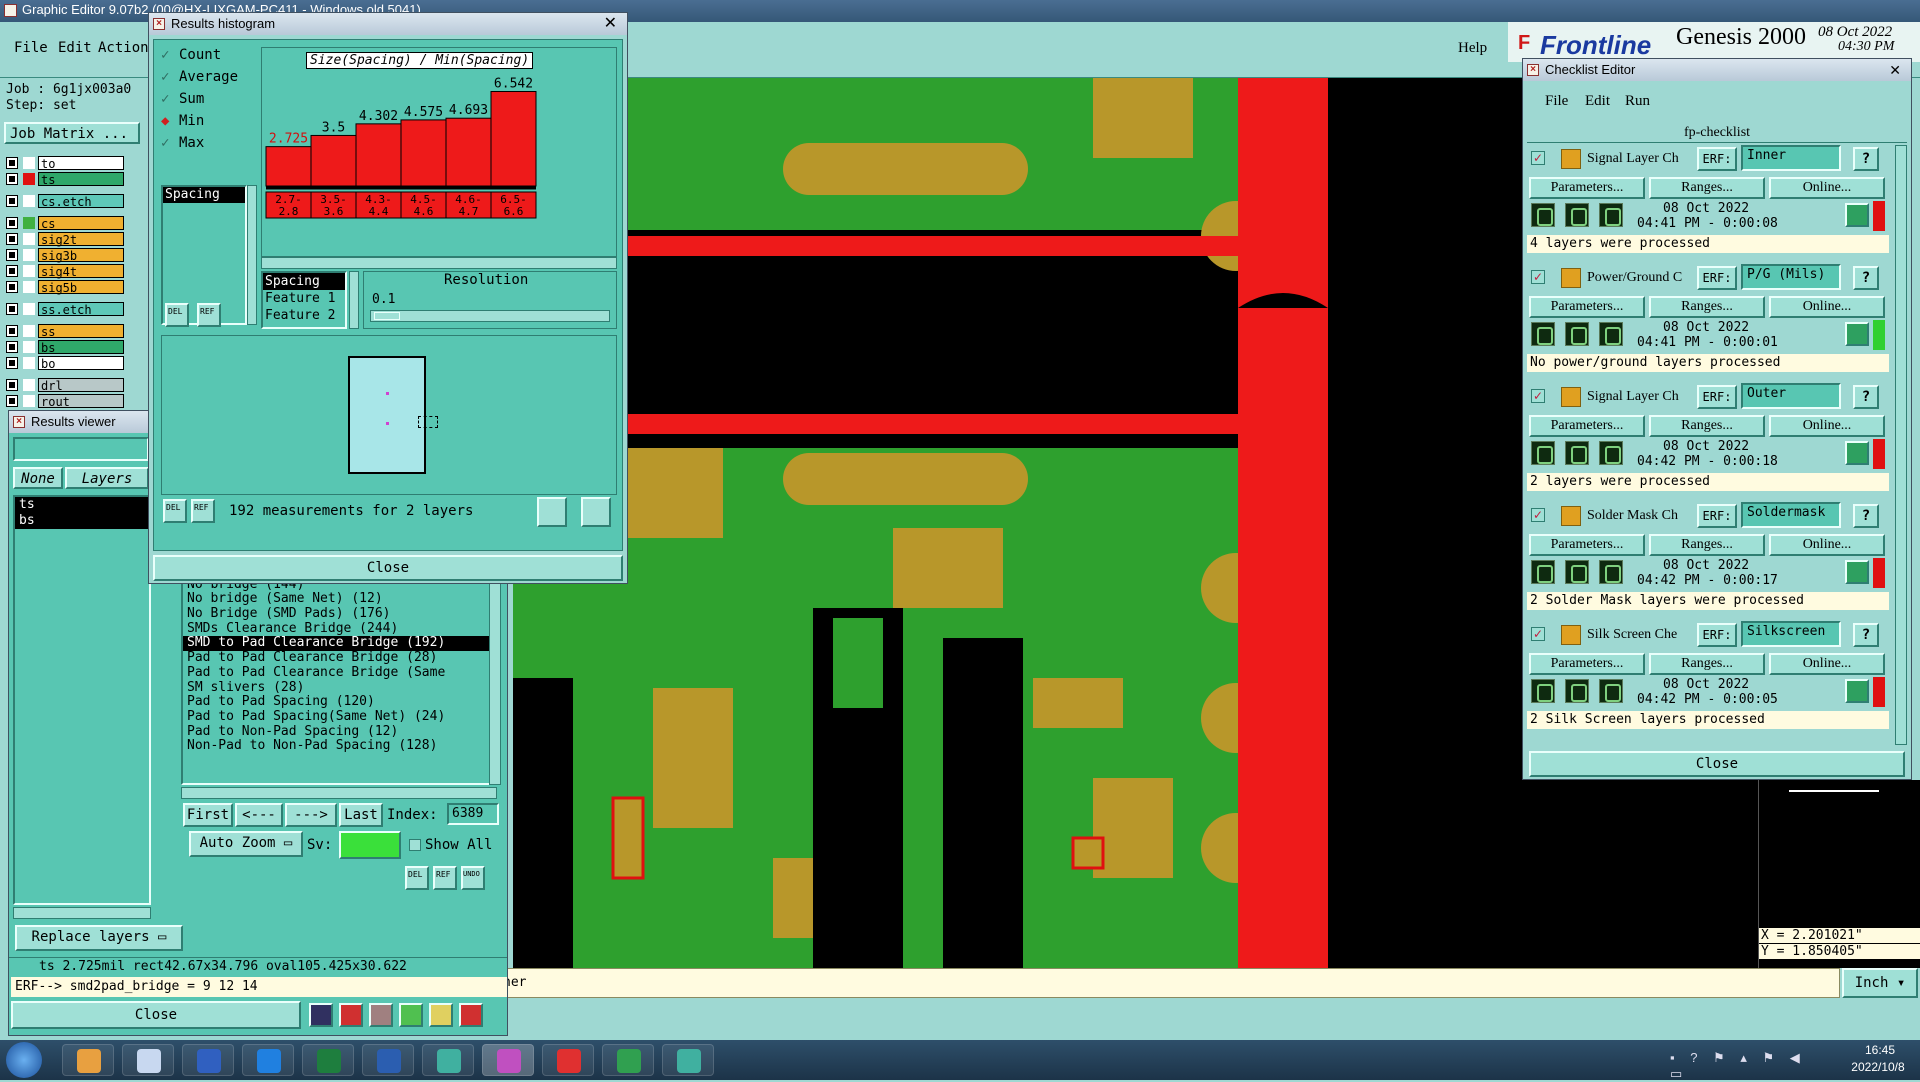 The height and width of the screenshot is (1082, 1920). What do you see at coordinates (339, 599) in the screenshot?
I see `results-list-item: No bridge (Same Net) (12)` at bounding box center [339, 599].